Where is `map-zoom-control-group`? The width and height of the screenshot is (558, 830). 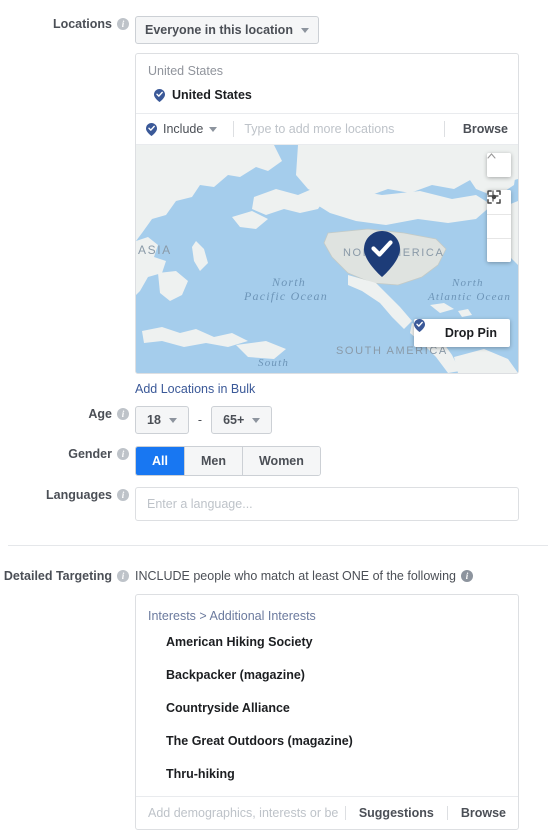
map-zoom-control-group is located at coordinates (499, 226).